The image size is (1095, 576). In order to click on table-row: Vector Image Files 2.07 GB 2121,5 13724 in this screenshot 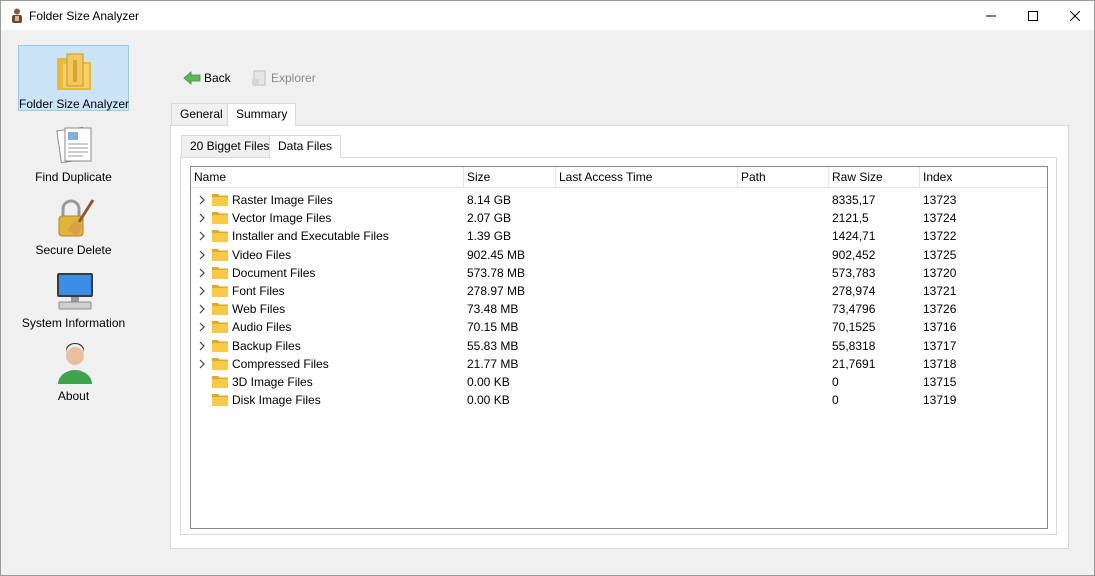, I will do `click(619, 218)`.